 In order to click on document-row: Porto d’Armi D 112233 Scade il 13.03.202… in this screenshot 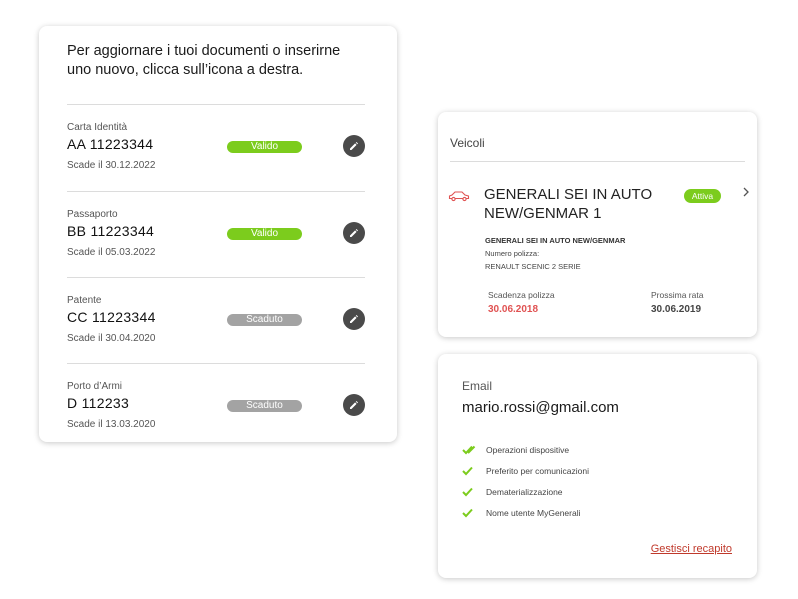, I will do `click(216, 406)`.